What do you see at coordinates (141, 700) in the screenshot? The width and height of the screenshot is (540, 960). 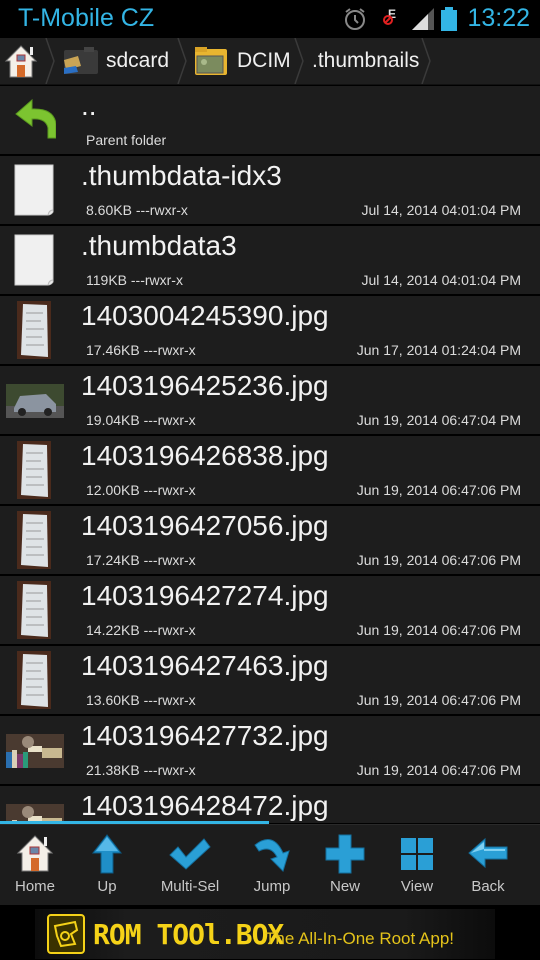 I see `file-size-permissions: 13.60KB ---rwxr-x` at bounding box center [141, 700].